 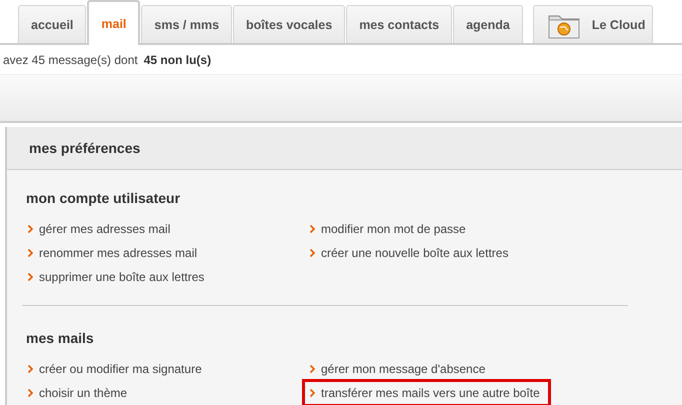 What do you see at coordinates (398, 369) in the screenshot?
I see `preference-link: gérer mon message d'absence` at bounding box center [398, 369].